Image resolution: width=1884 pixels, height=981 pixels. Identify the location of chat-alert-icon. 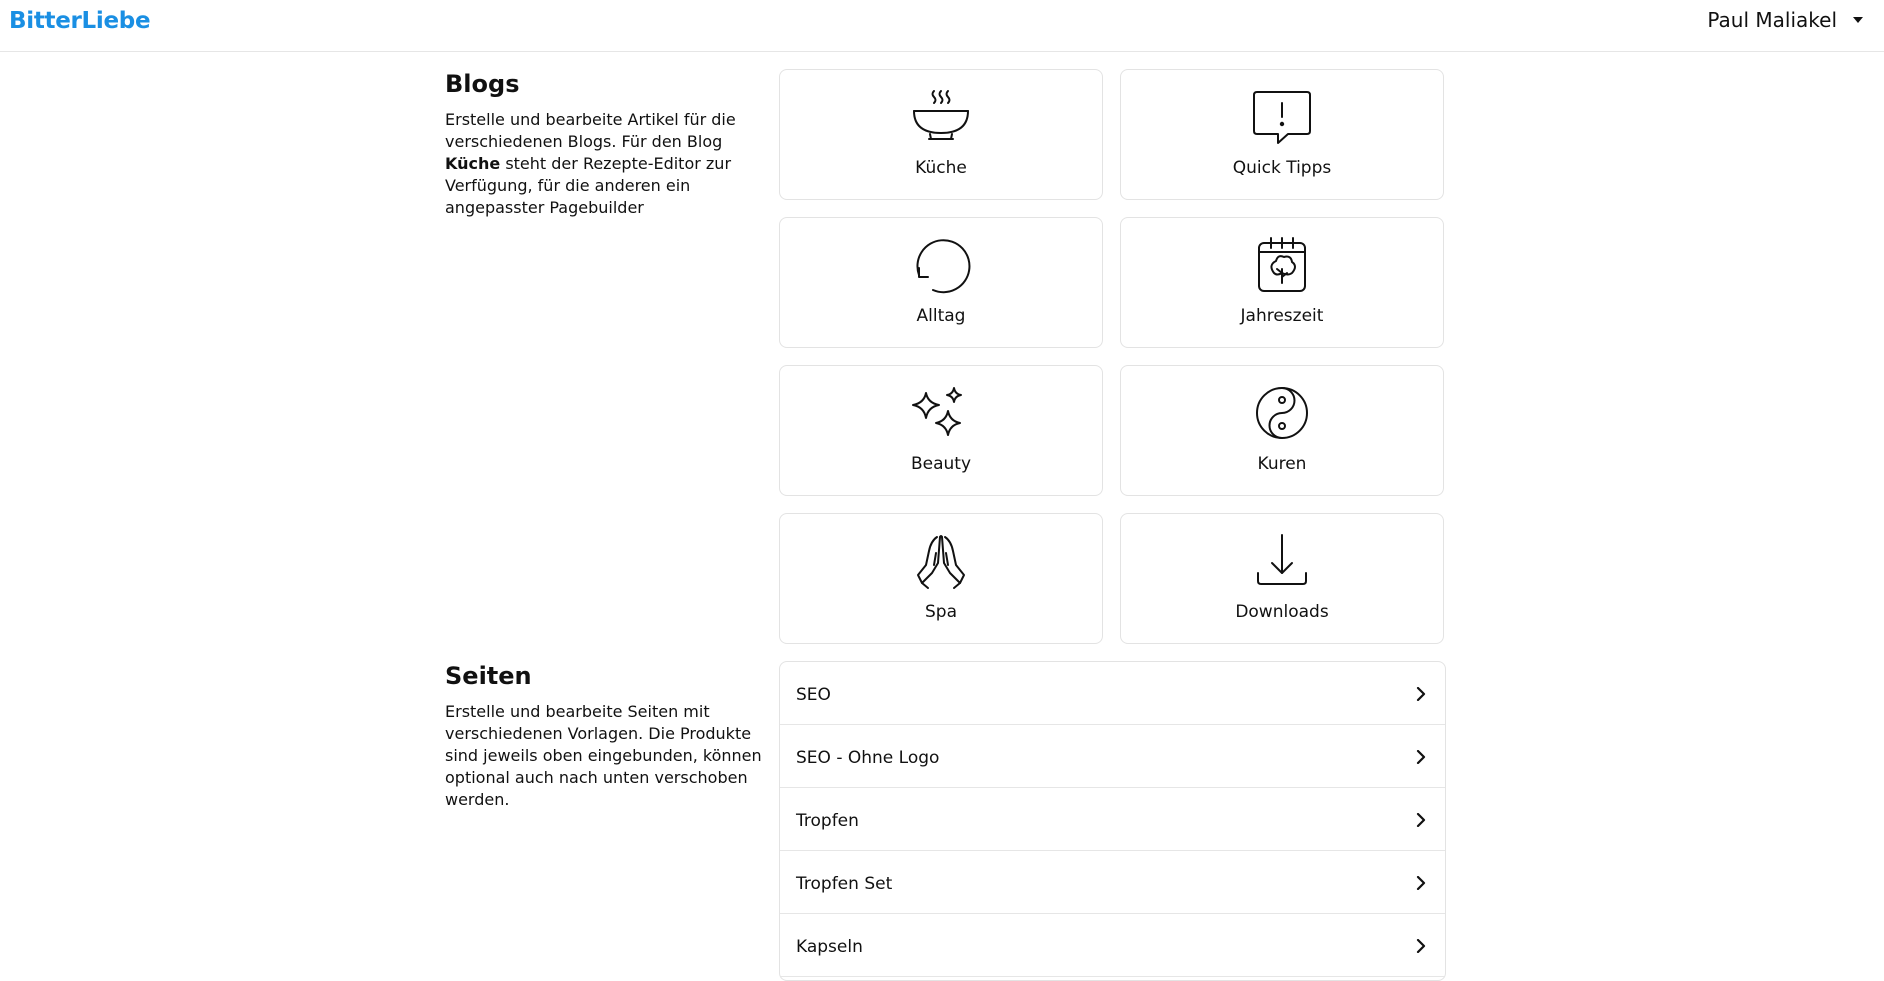
(1282, 117).